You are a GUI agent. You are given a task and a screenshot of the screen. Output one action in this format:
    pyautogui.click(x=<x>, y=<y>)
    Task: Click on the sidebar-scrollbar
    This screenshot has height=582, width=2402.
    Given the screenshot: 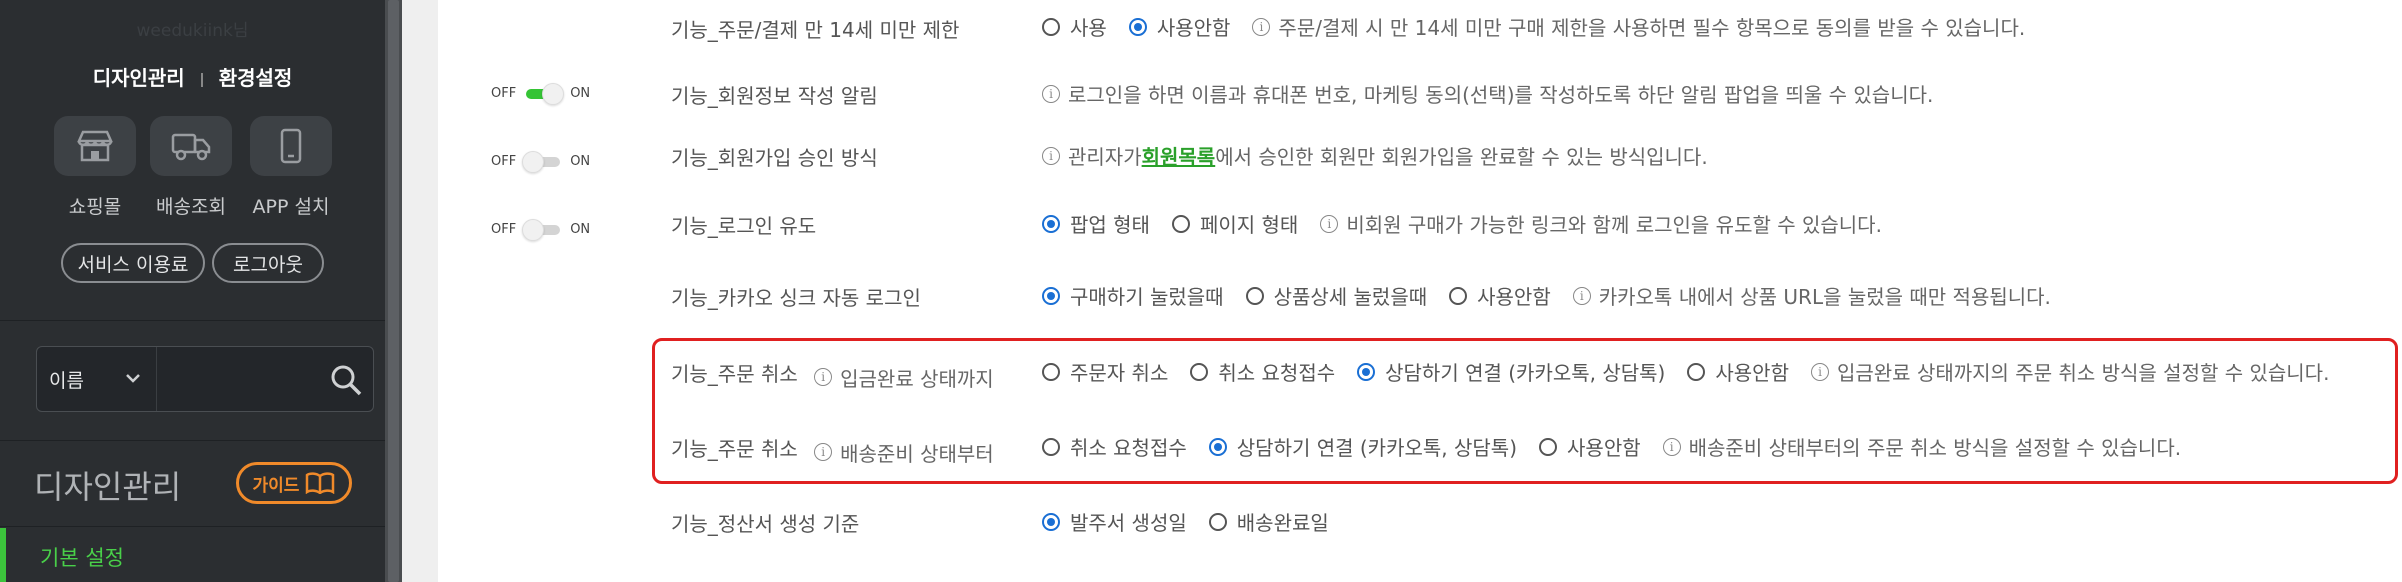 What is the action you would take?
    pyautogui.click(x=393, y=291)
    